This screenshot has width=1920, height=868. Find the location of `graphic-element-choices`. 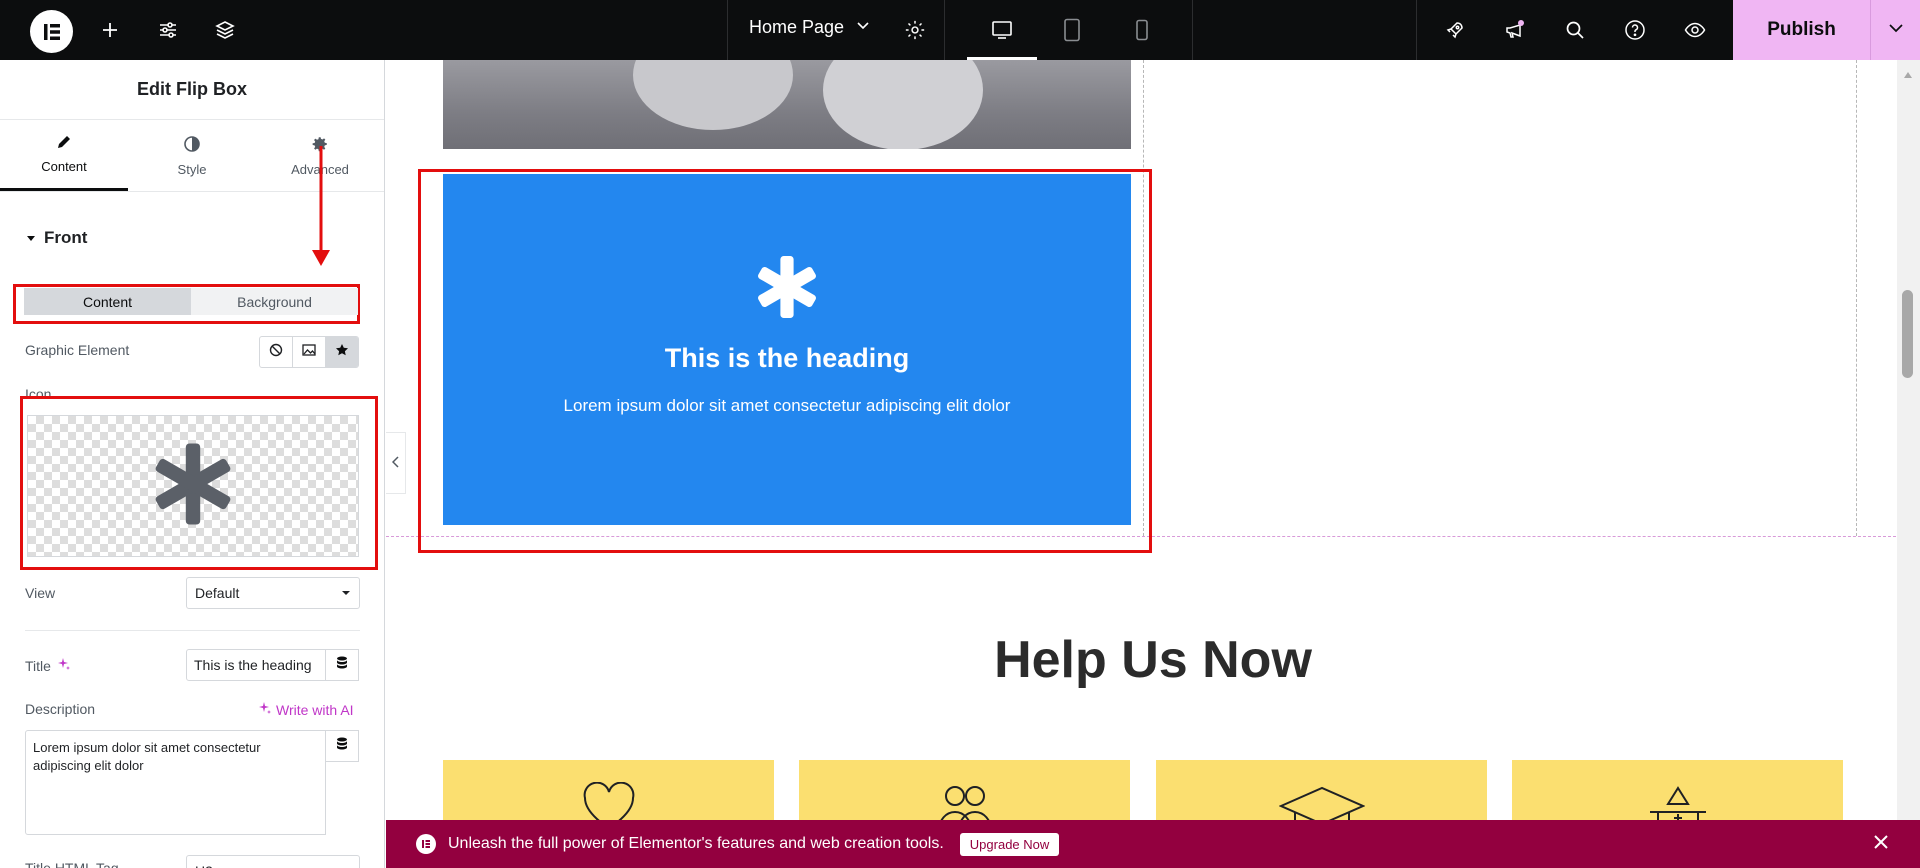

graphic-element-choices is located at coordinates (309, 352).